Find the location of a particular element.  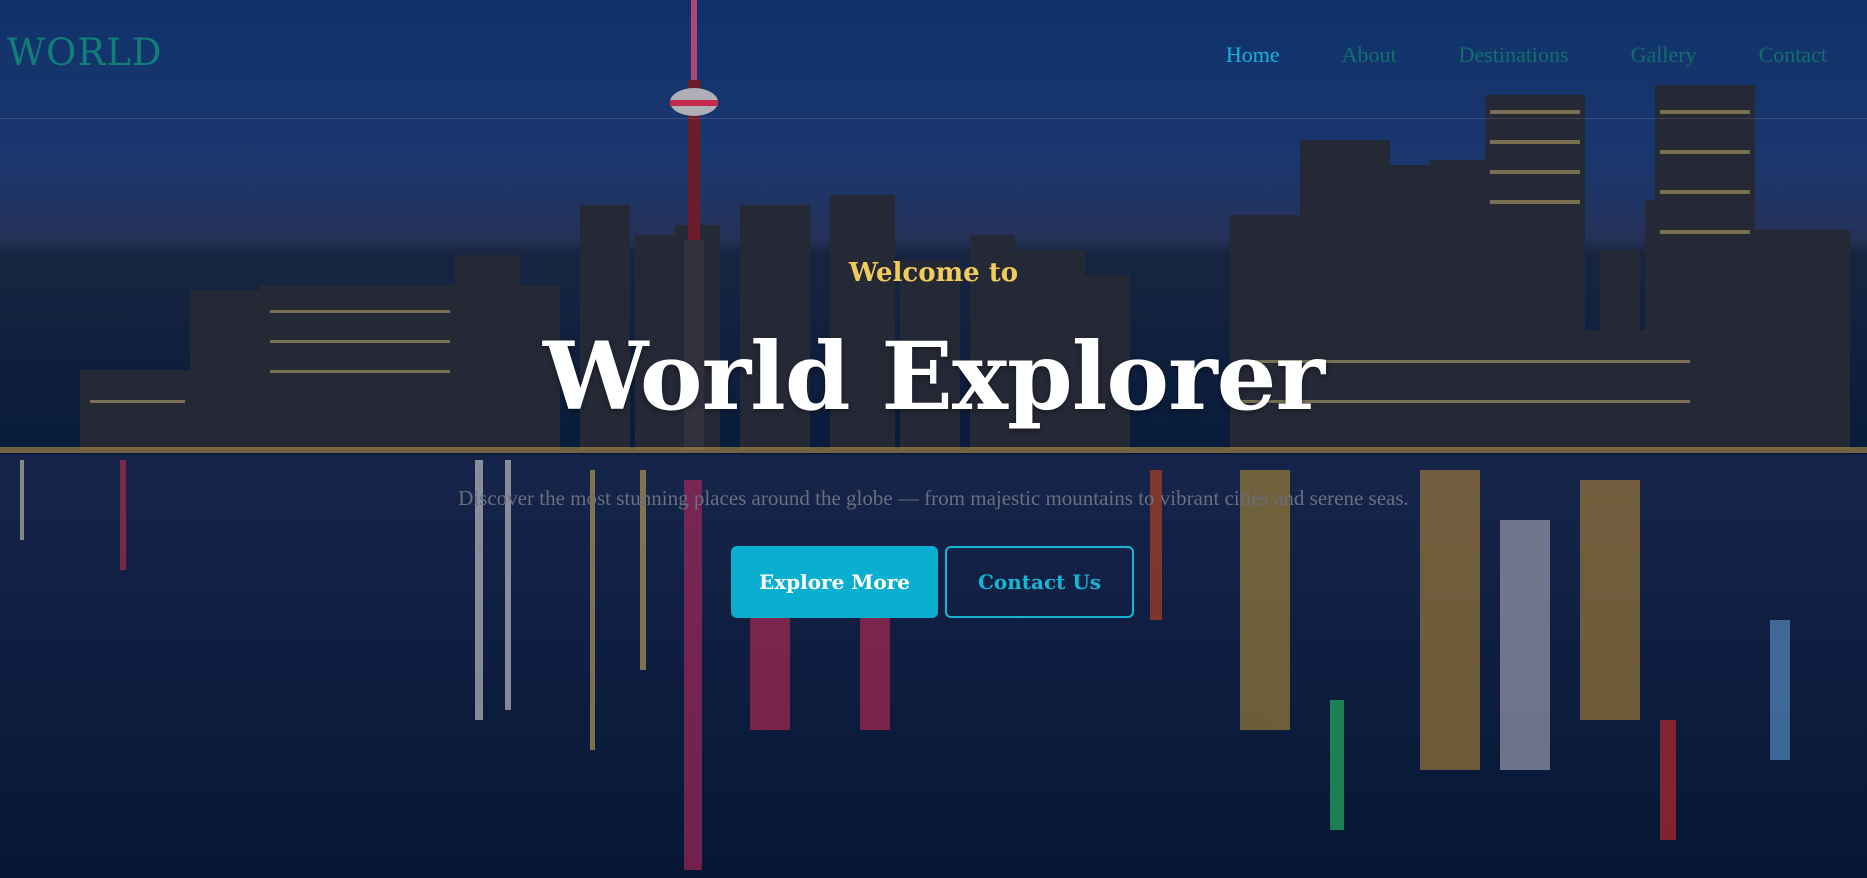

hero-buttons: Explore More Contact Us is located at coordinates (932, 582).